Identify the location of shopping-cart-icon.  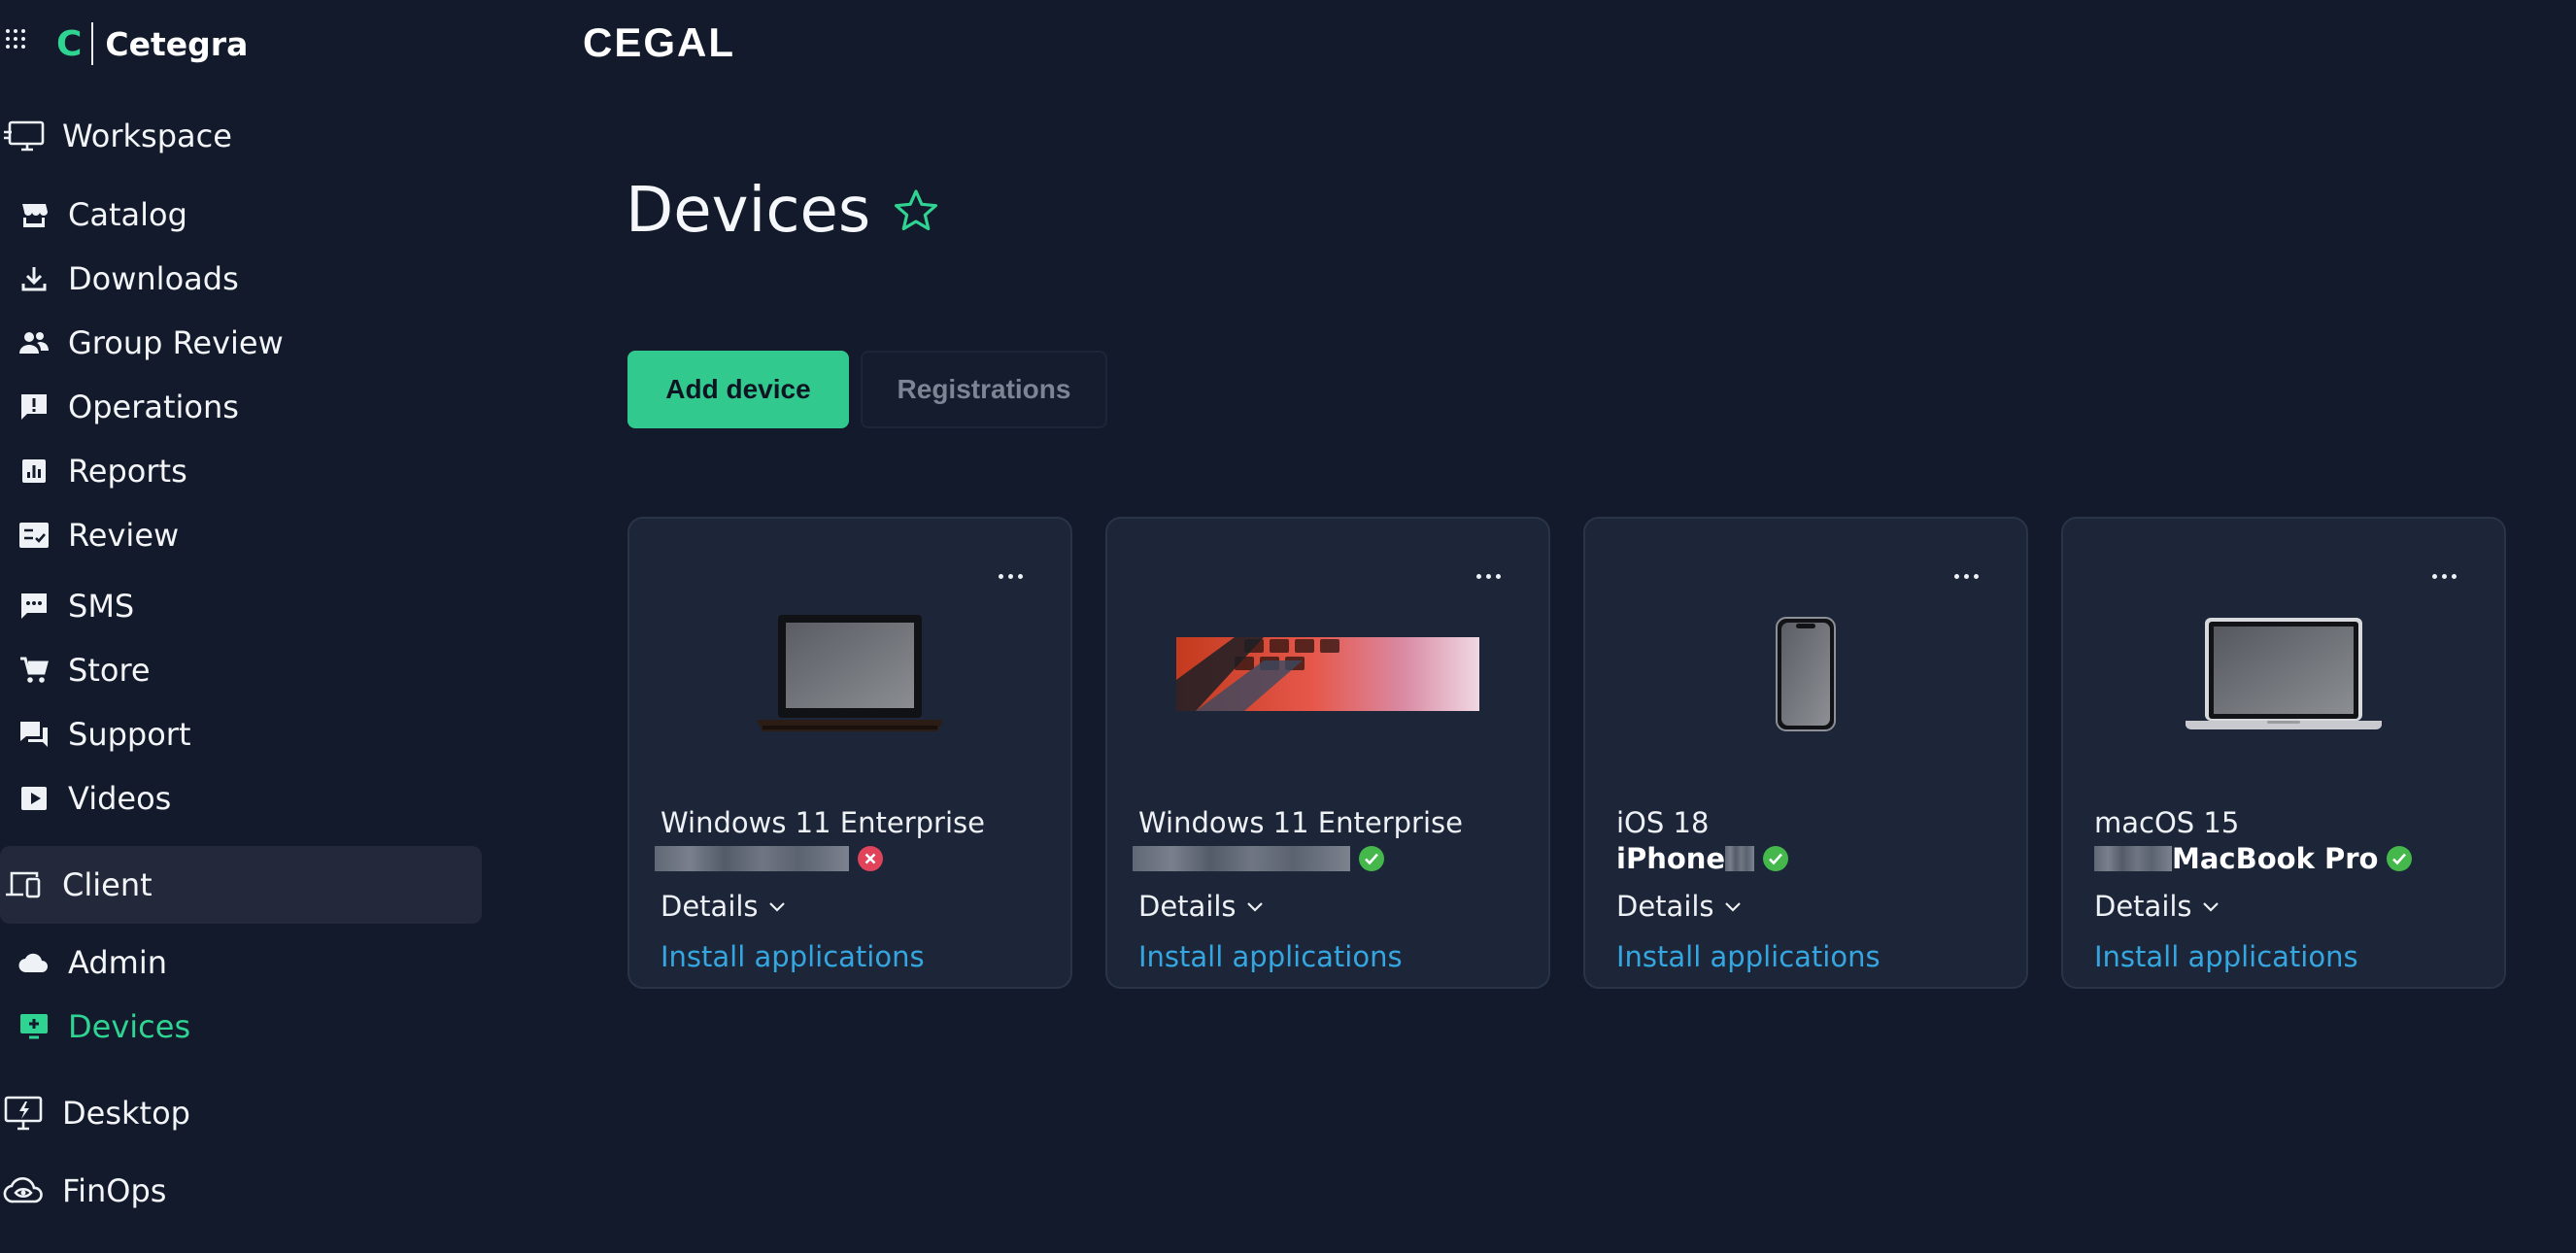
(34, 671).